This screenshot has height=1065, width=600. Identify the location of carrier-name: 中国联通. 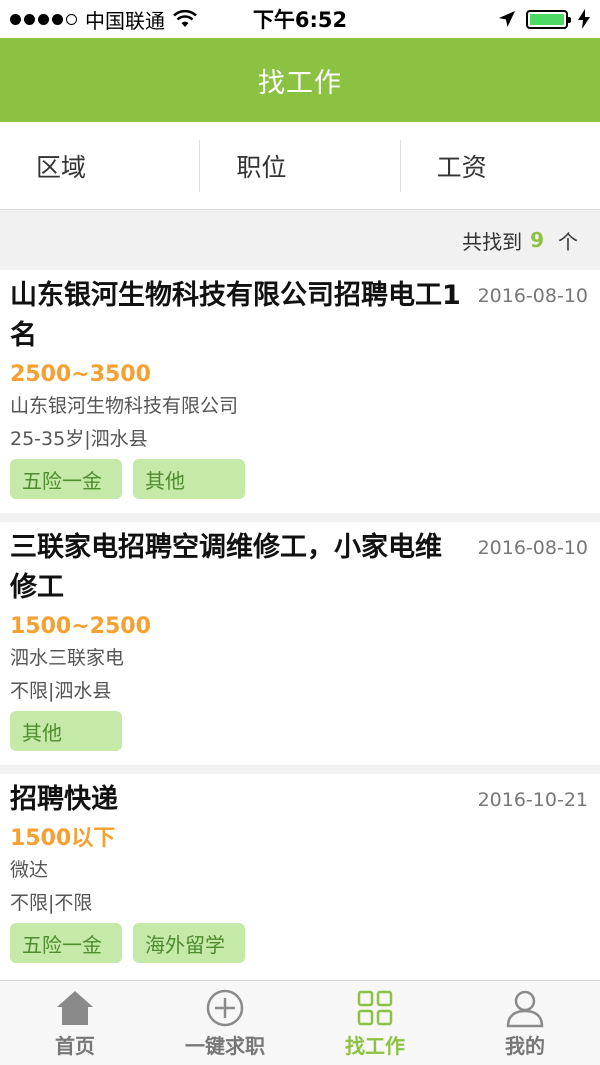
(125, 20).